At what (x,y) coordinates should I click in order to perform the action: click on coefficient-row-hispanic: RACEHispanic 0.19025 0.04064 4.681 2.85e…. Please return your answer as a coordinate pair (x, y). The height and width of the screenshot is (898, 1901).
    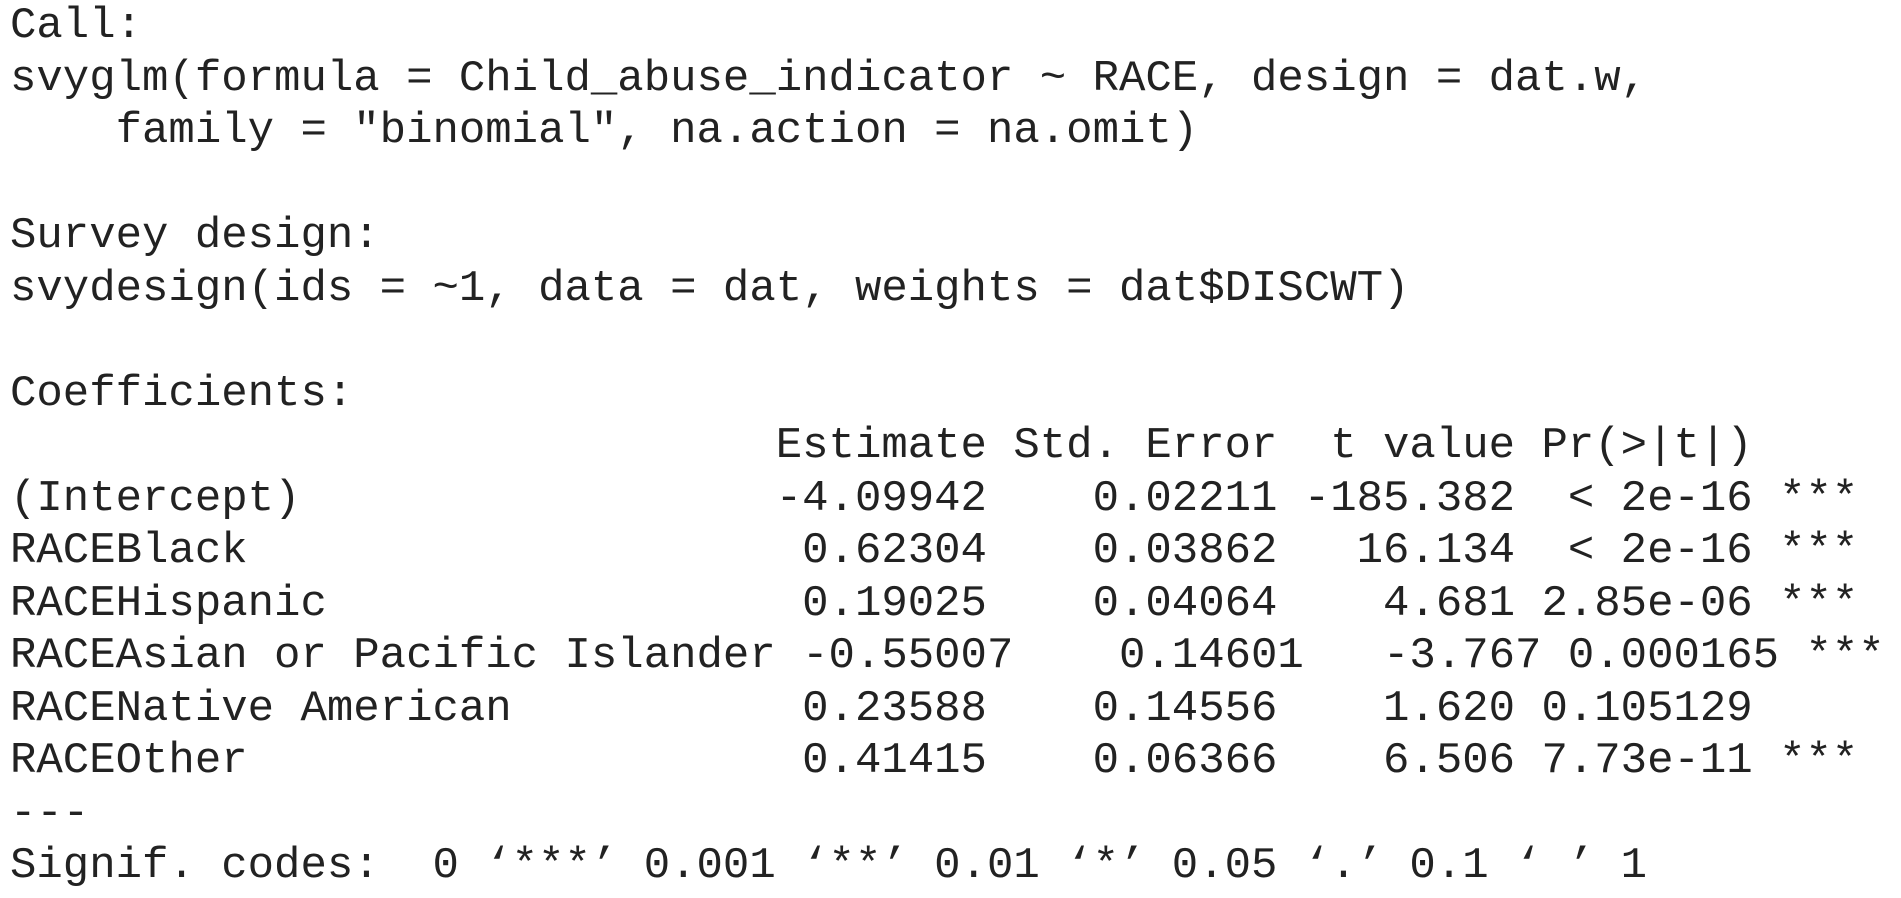
    Looking at the image, I should click on (934, 603).